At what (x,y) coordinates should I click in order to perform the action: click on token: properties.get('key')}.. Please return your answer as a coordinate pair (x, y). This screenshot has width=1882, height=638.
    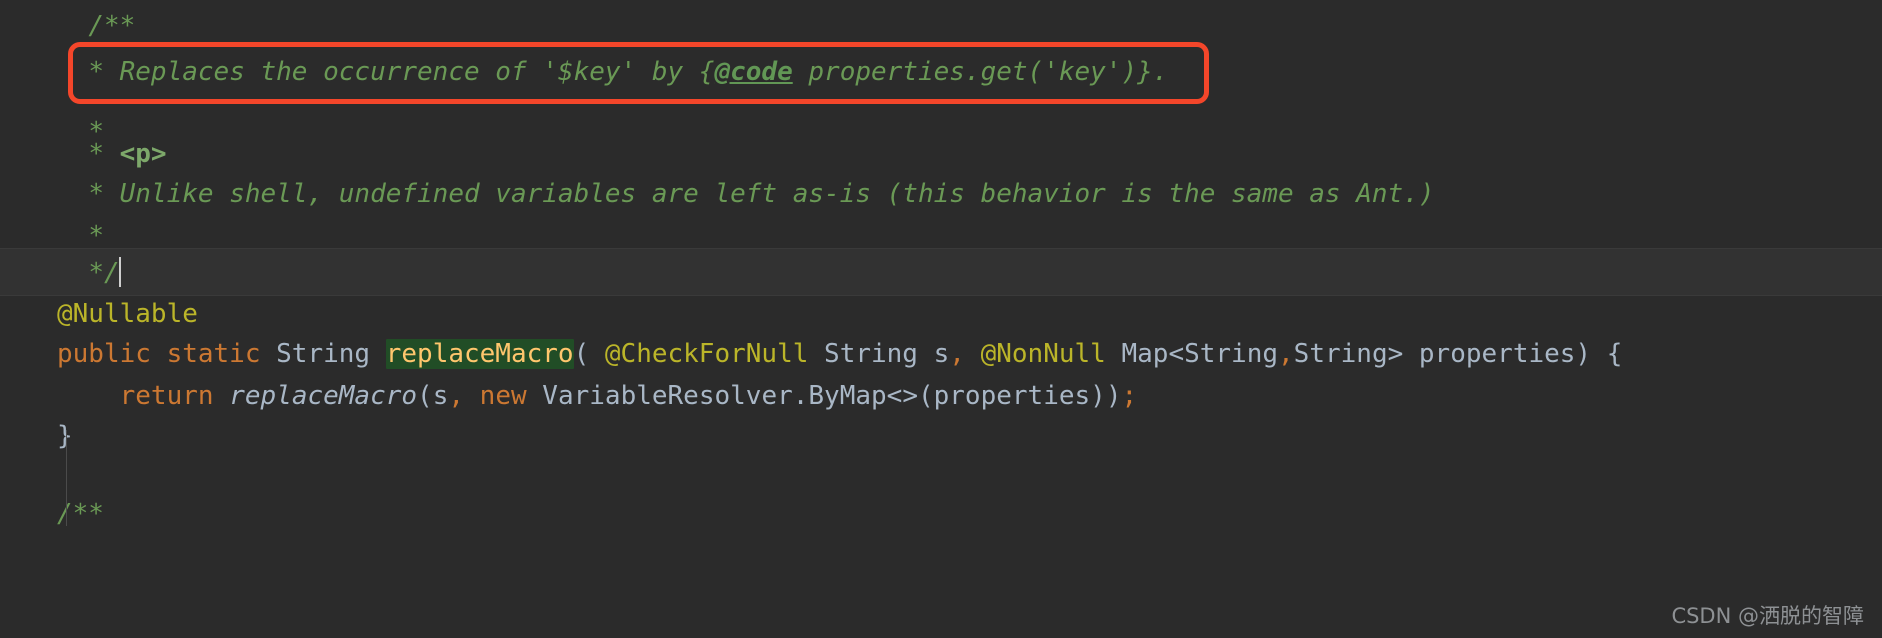
    Looking at the image, I should click on (980, 72).